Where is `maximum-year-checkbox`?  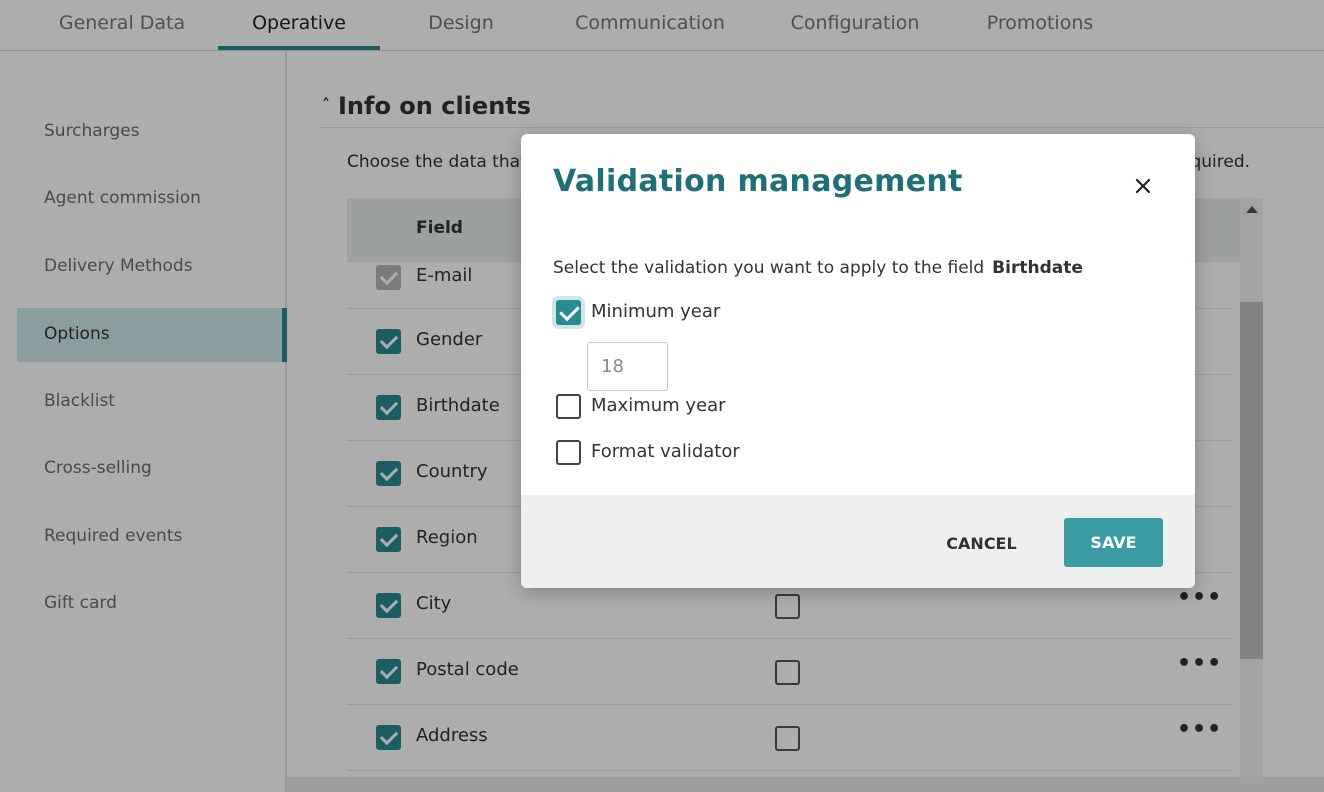 maximum-year-checkbox is located at coordinates (568, 406).